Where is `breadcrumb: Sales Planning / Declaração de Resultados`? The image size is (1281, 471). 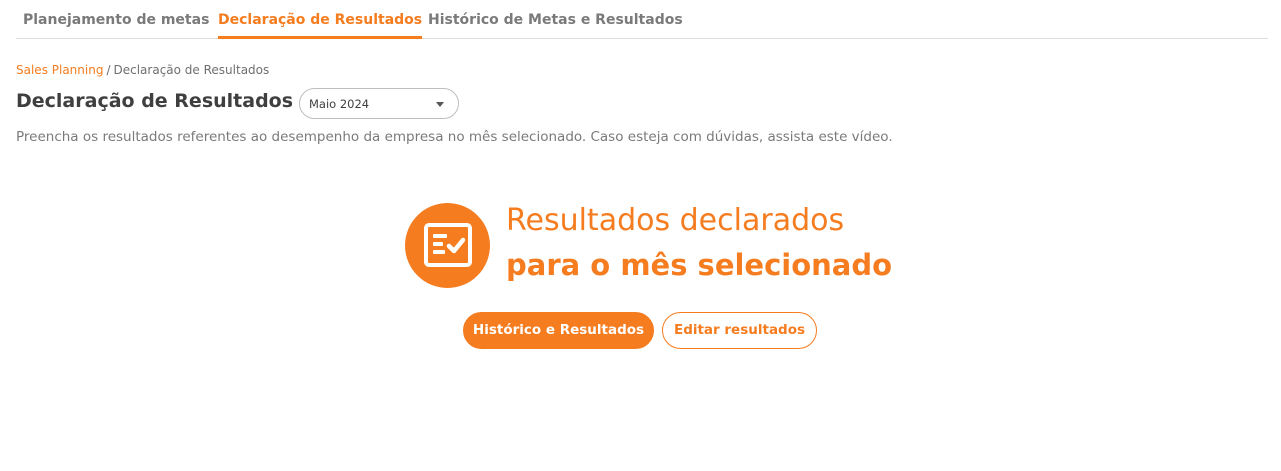 breadcrumb: Sales Planning / Declaração de Resultados is located at coordinates (142, 70).